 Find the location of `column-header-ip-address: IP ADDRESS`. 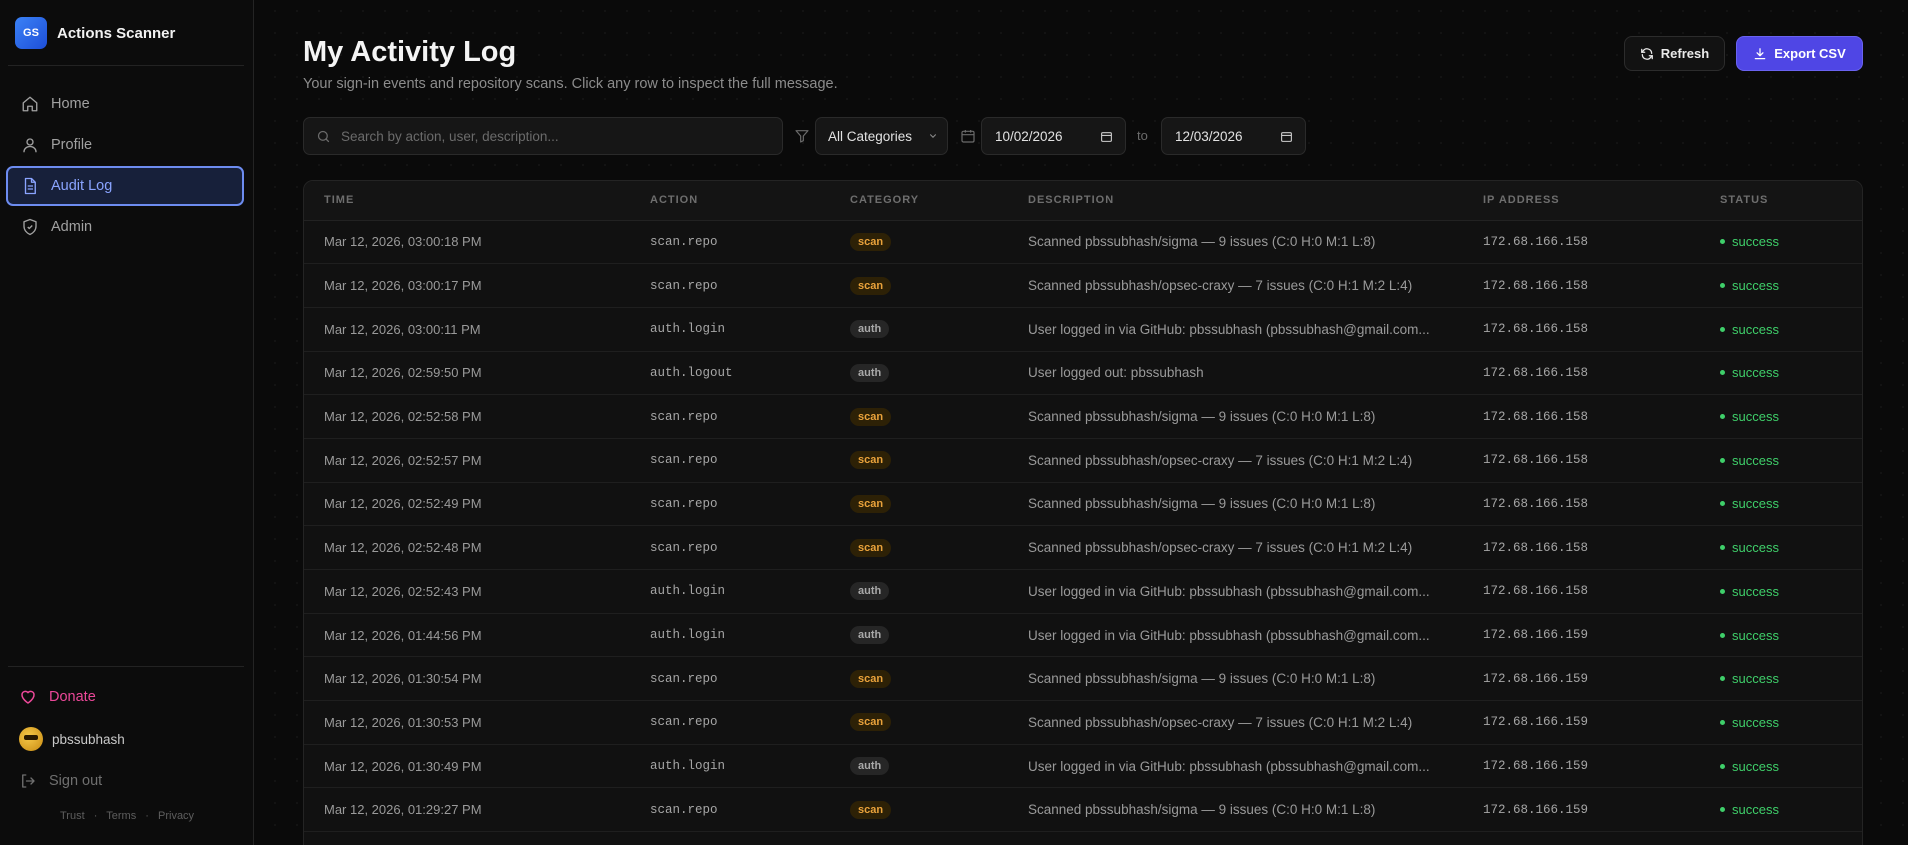

column-header-ip-address: IP ADDRESS is located at coordinates (1581, 201).